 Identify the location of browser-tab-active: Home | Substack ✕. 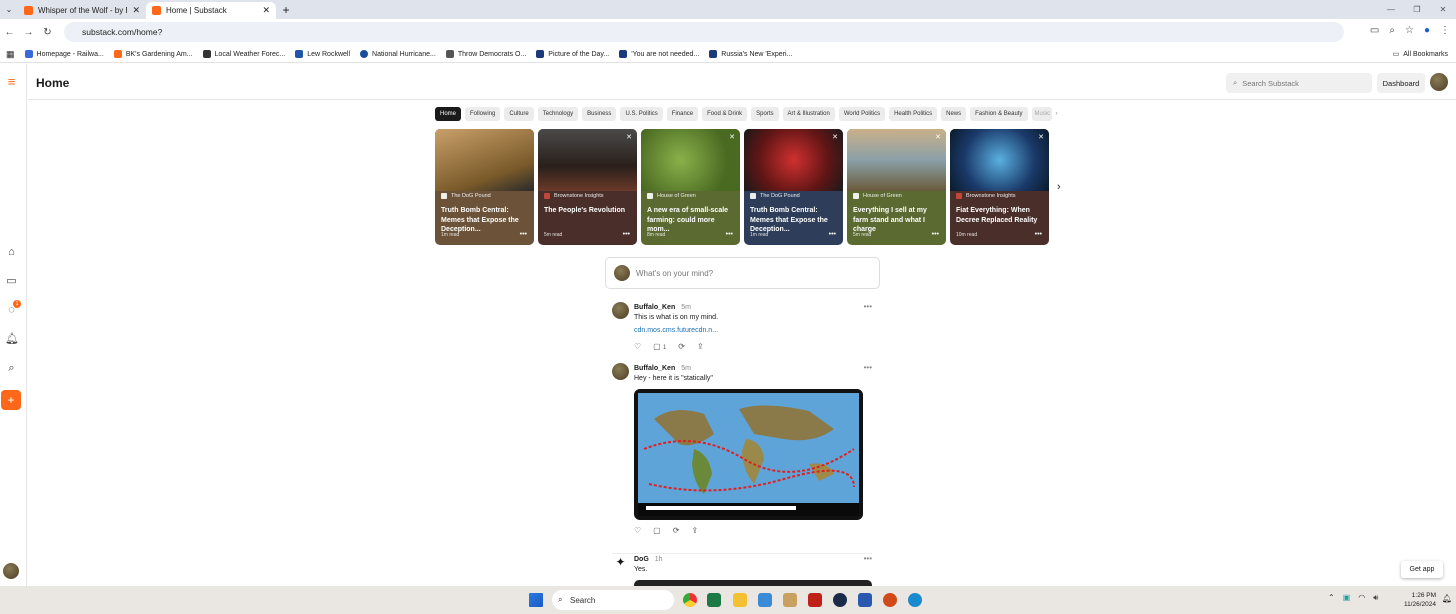
(211, 10).